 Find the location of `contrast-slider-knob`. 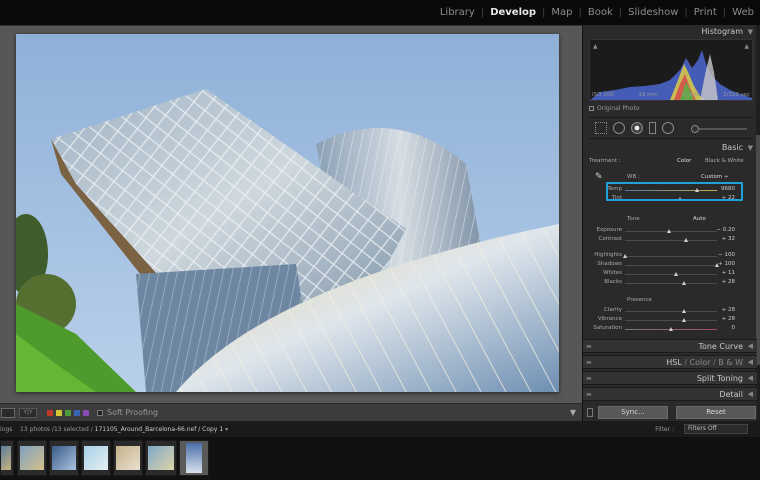

contrast-slider-knob is located at coordinates (685, 240).